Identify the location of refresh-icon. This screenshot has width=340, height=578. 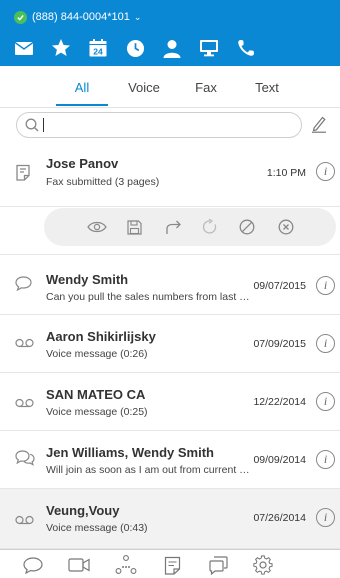
(210, 227).